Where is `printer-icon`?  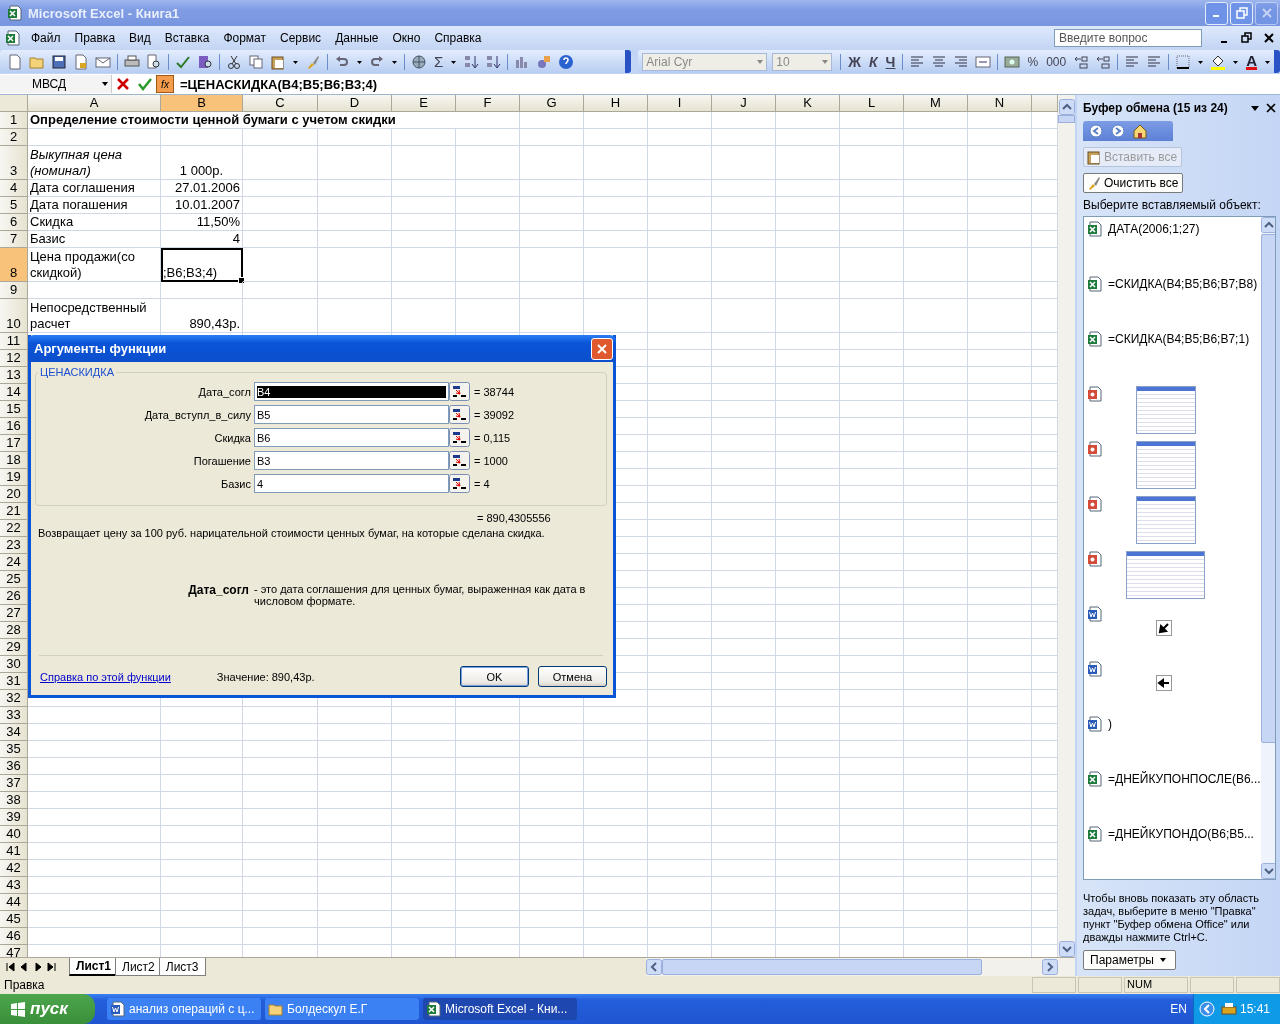 printer-icon is located at coordinates (132, 61).